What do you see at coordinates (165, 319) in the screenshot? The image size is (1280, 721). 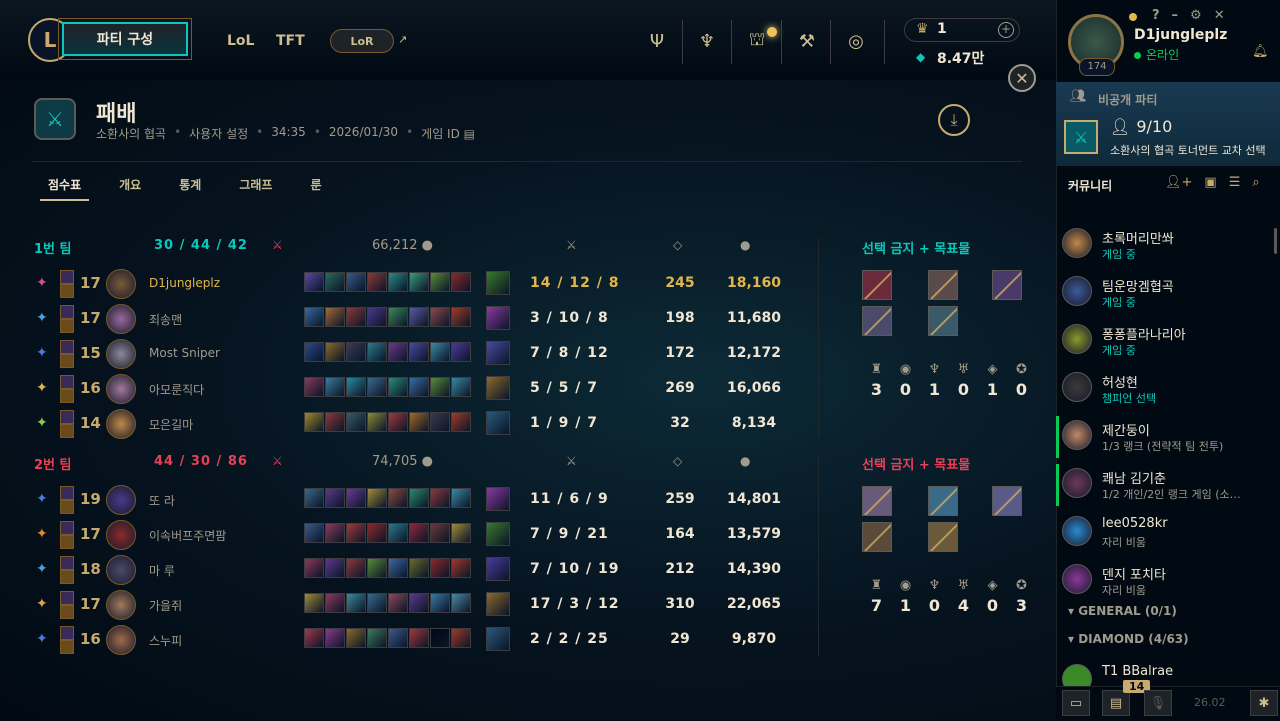 I see `player-name: 죄송맨` at bounding box center [165, 319].